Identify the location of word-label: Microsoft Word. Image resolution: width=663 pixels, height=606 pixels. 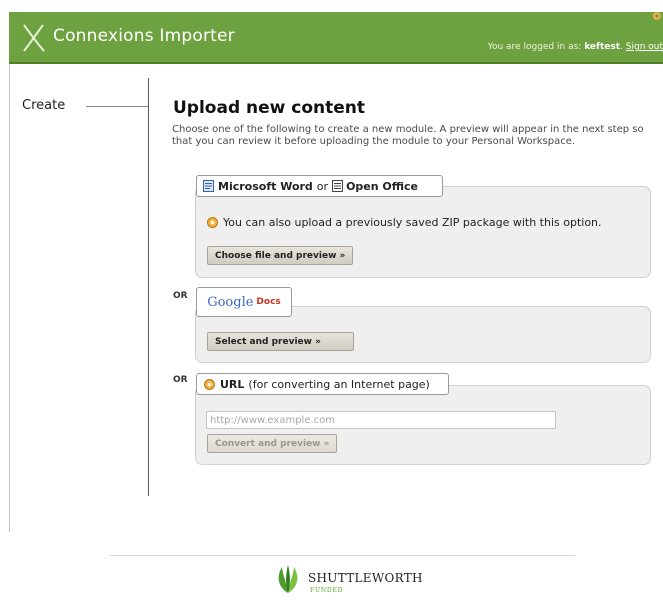
(265, 186).